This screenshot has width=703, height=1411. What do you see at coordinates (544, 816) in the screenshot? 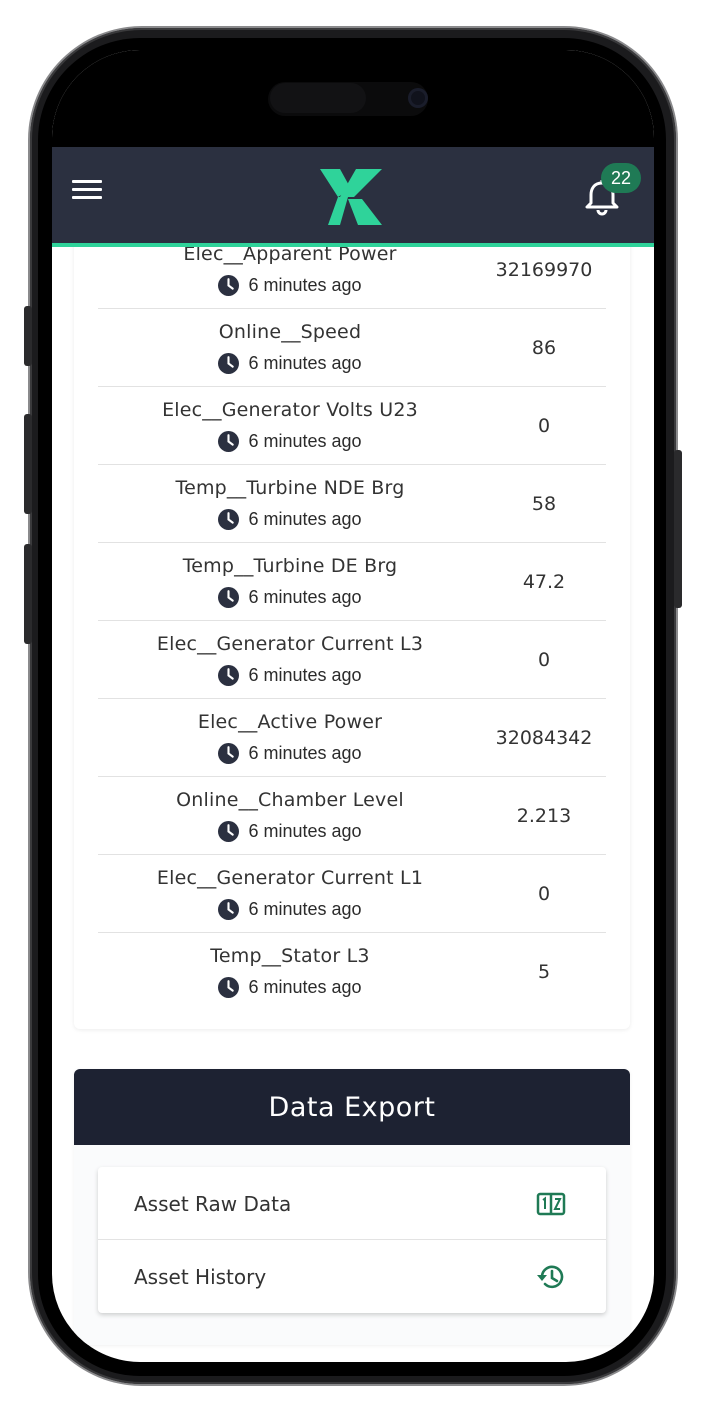
I see `reading-value: 2.213` at bounding box center [544, 816].